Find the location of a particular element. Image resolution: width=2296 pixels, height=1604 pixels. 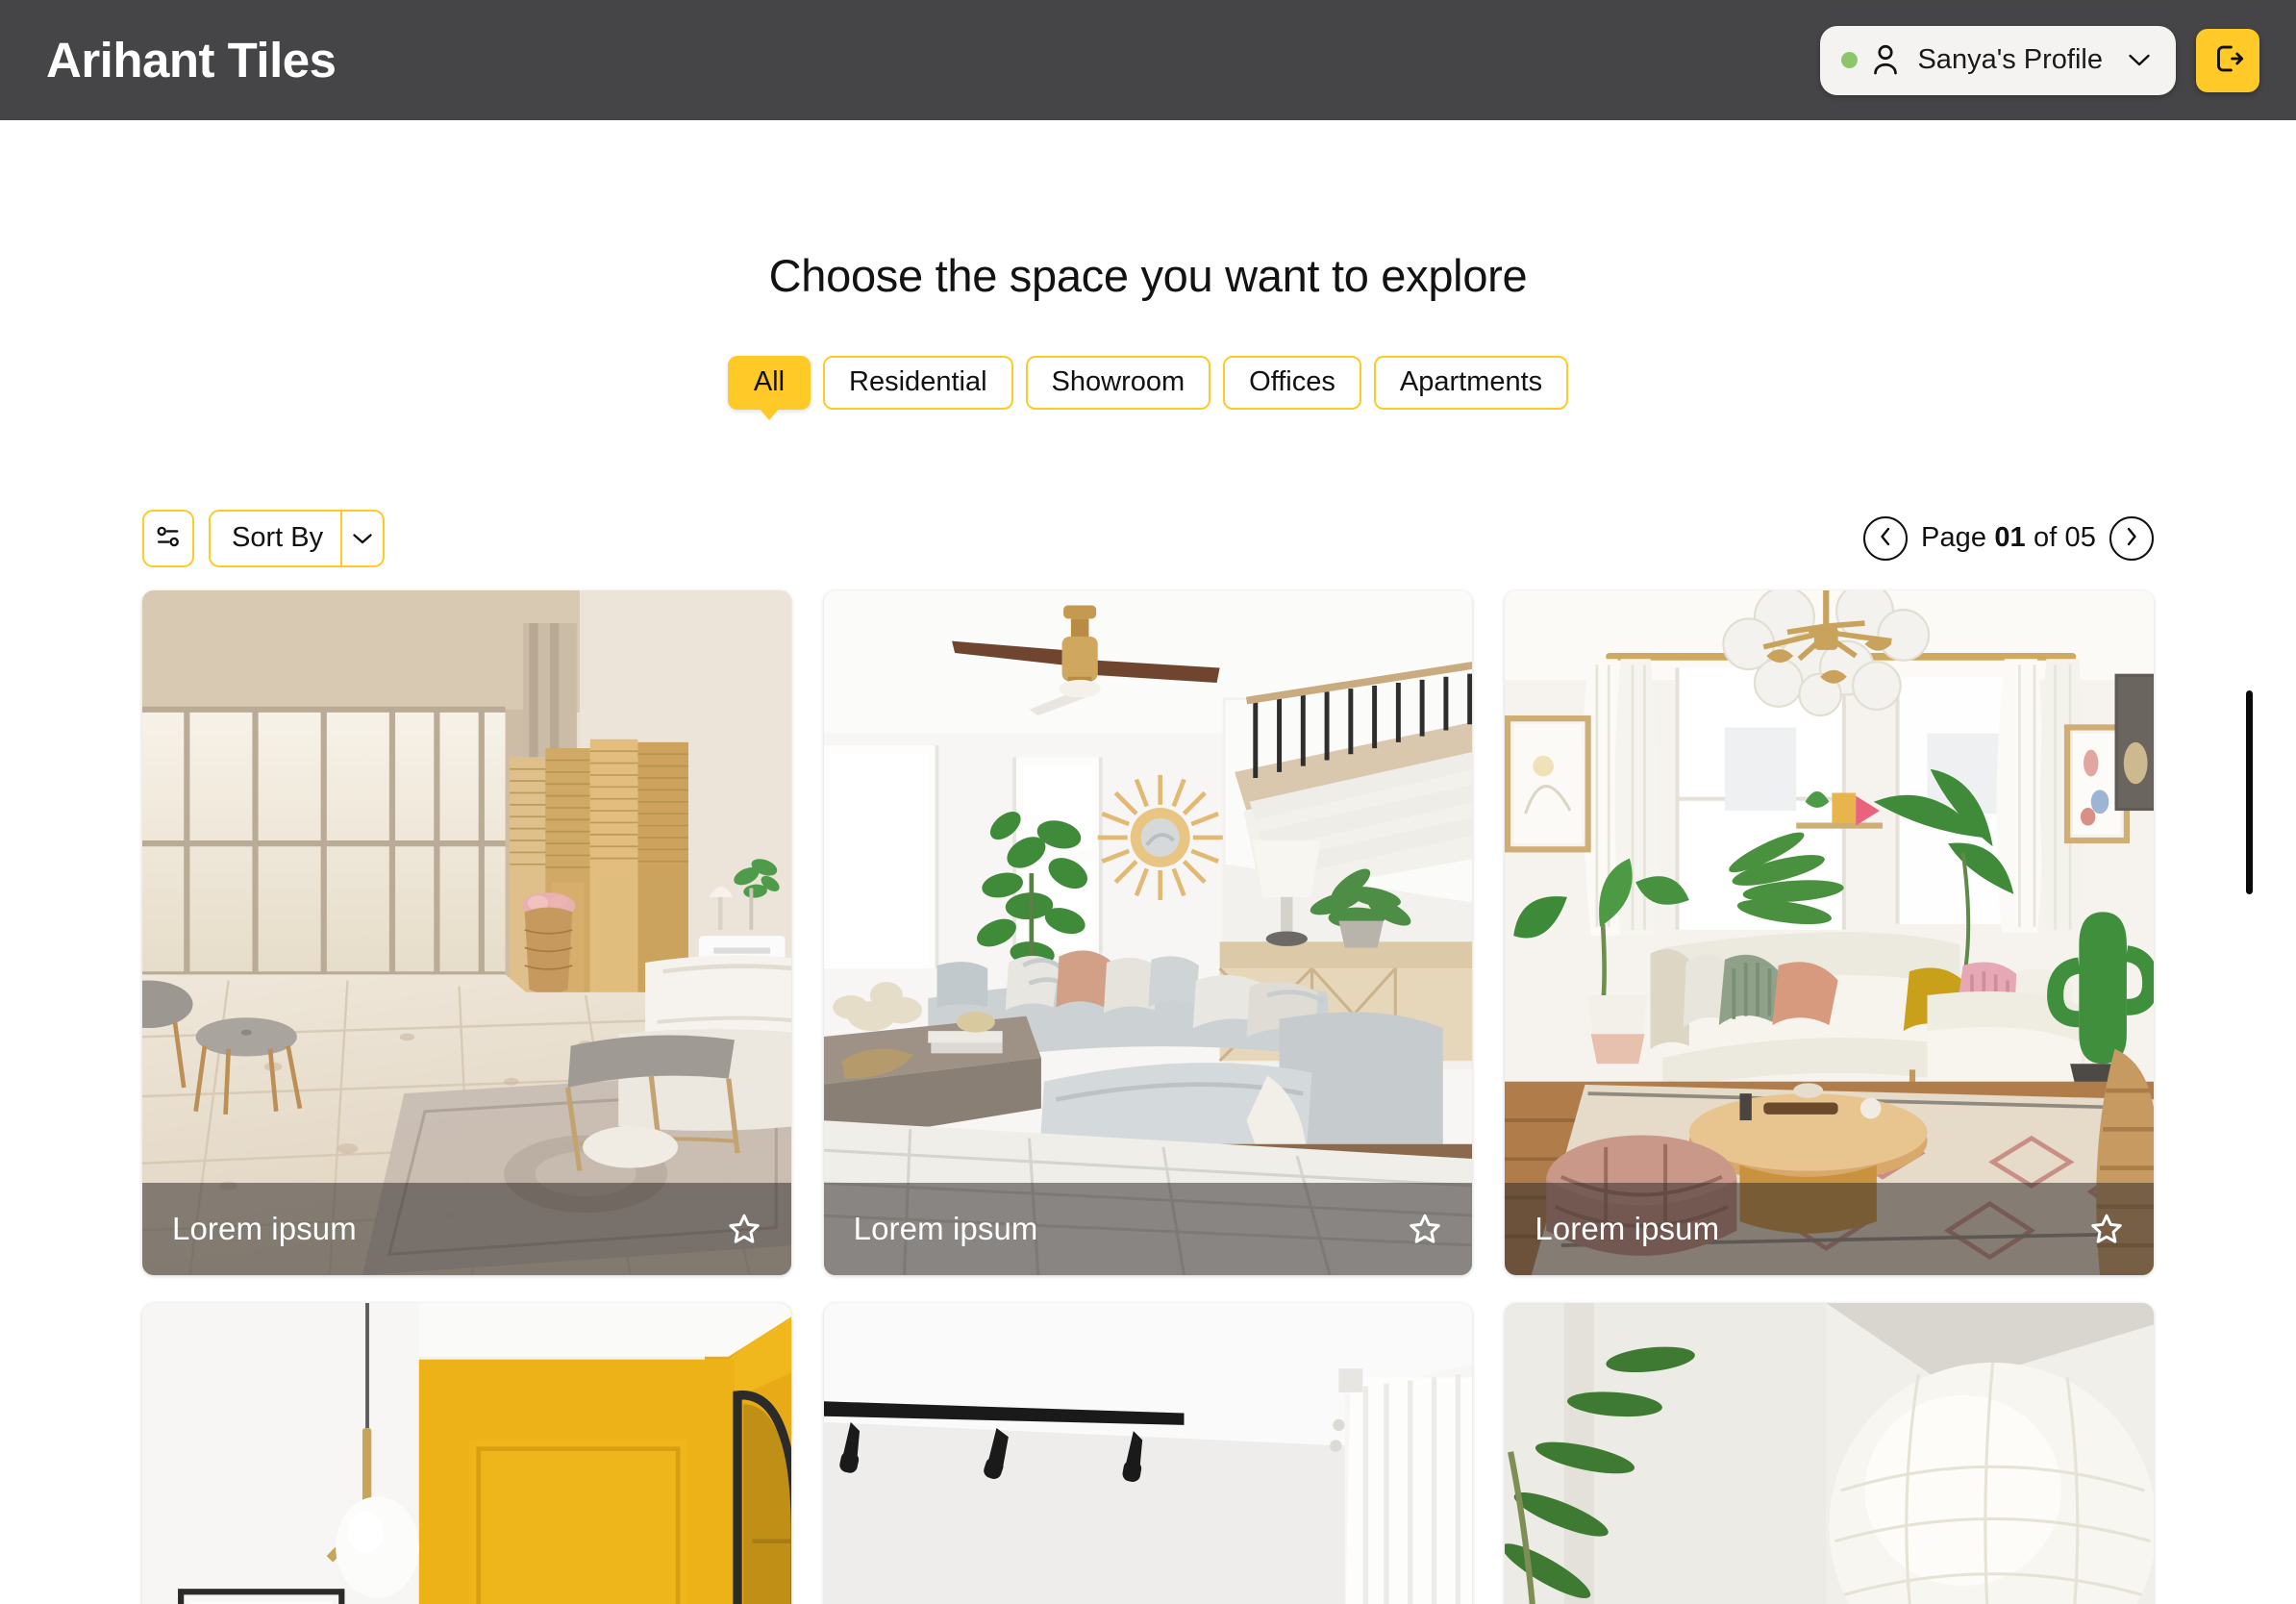

page-scrollbar-thumb is located at coordinates (2249, 792).